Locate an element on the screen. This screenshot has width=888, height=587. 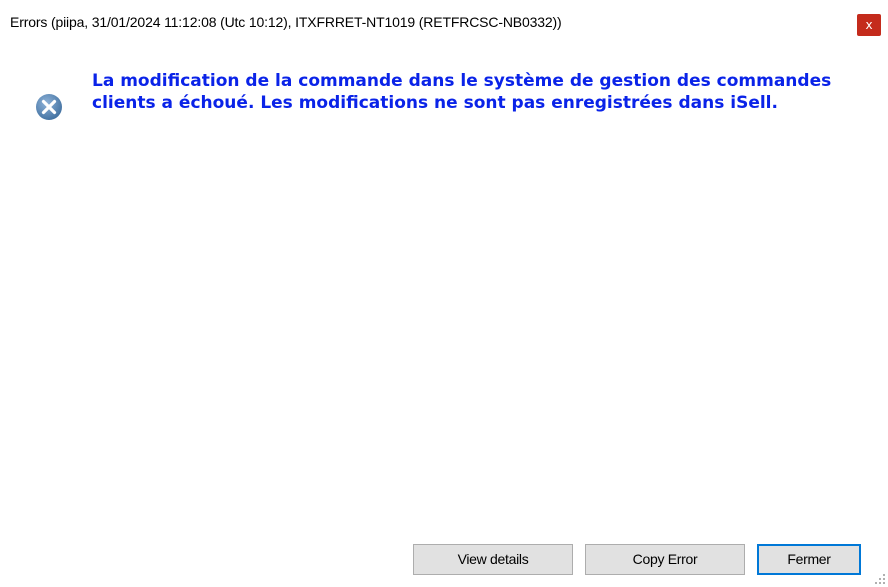
resize-grip-icon is located at coordinates (879, 578).